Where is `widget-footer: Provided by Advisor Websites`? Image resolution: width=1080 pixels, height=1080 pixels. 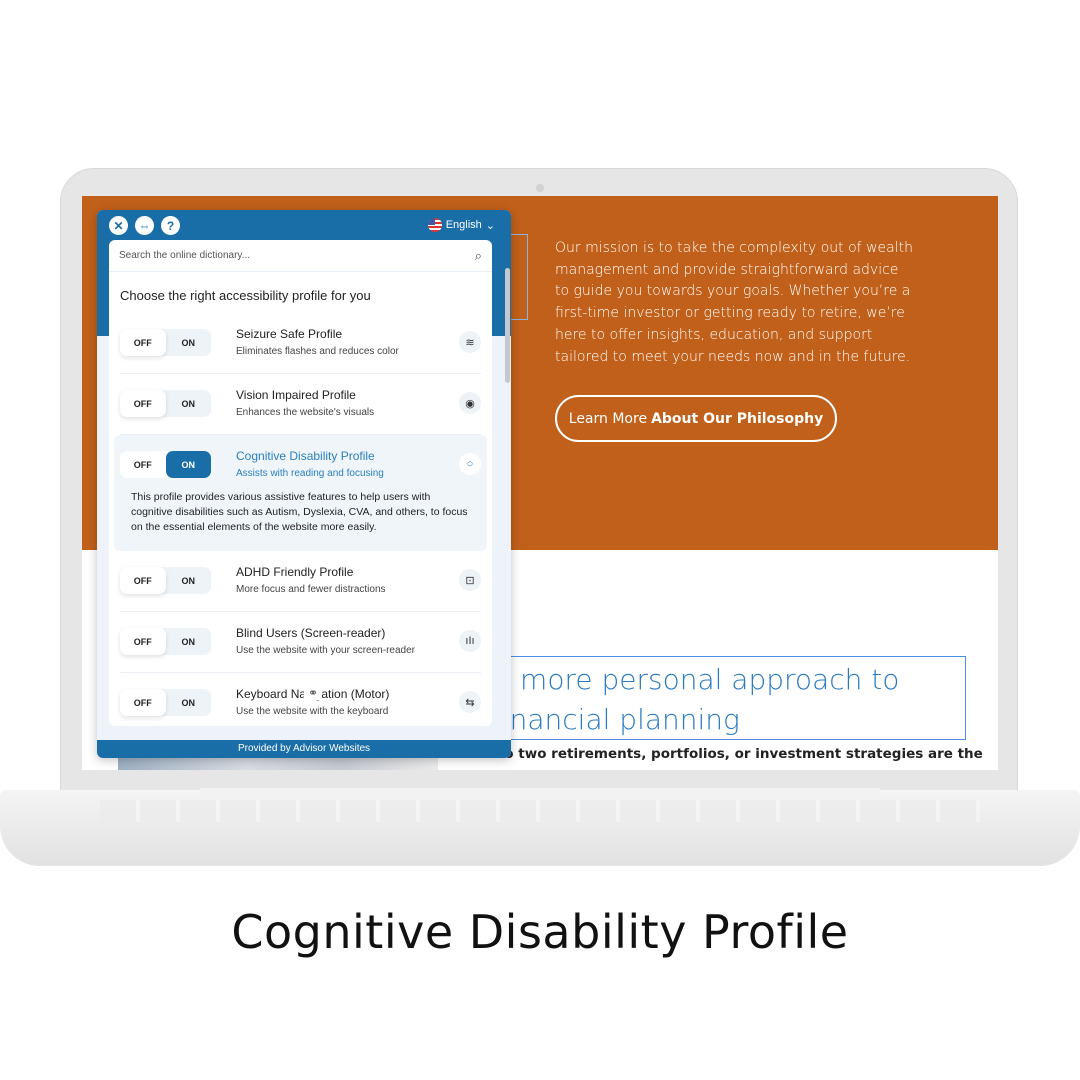
widget-footer: Provided by Advisor Websites is located at coordinates (304, 749).